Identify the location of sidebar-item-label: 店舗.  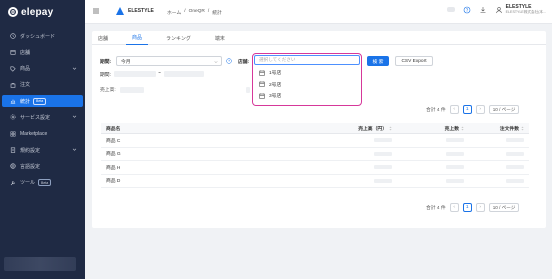
(25, 52).